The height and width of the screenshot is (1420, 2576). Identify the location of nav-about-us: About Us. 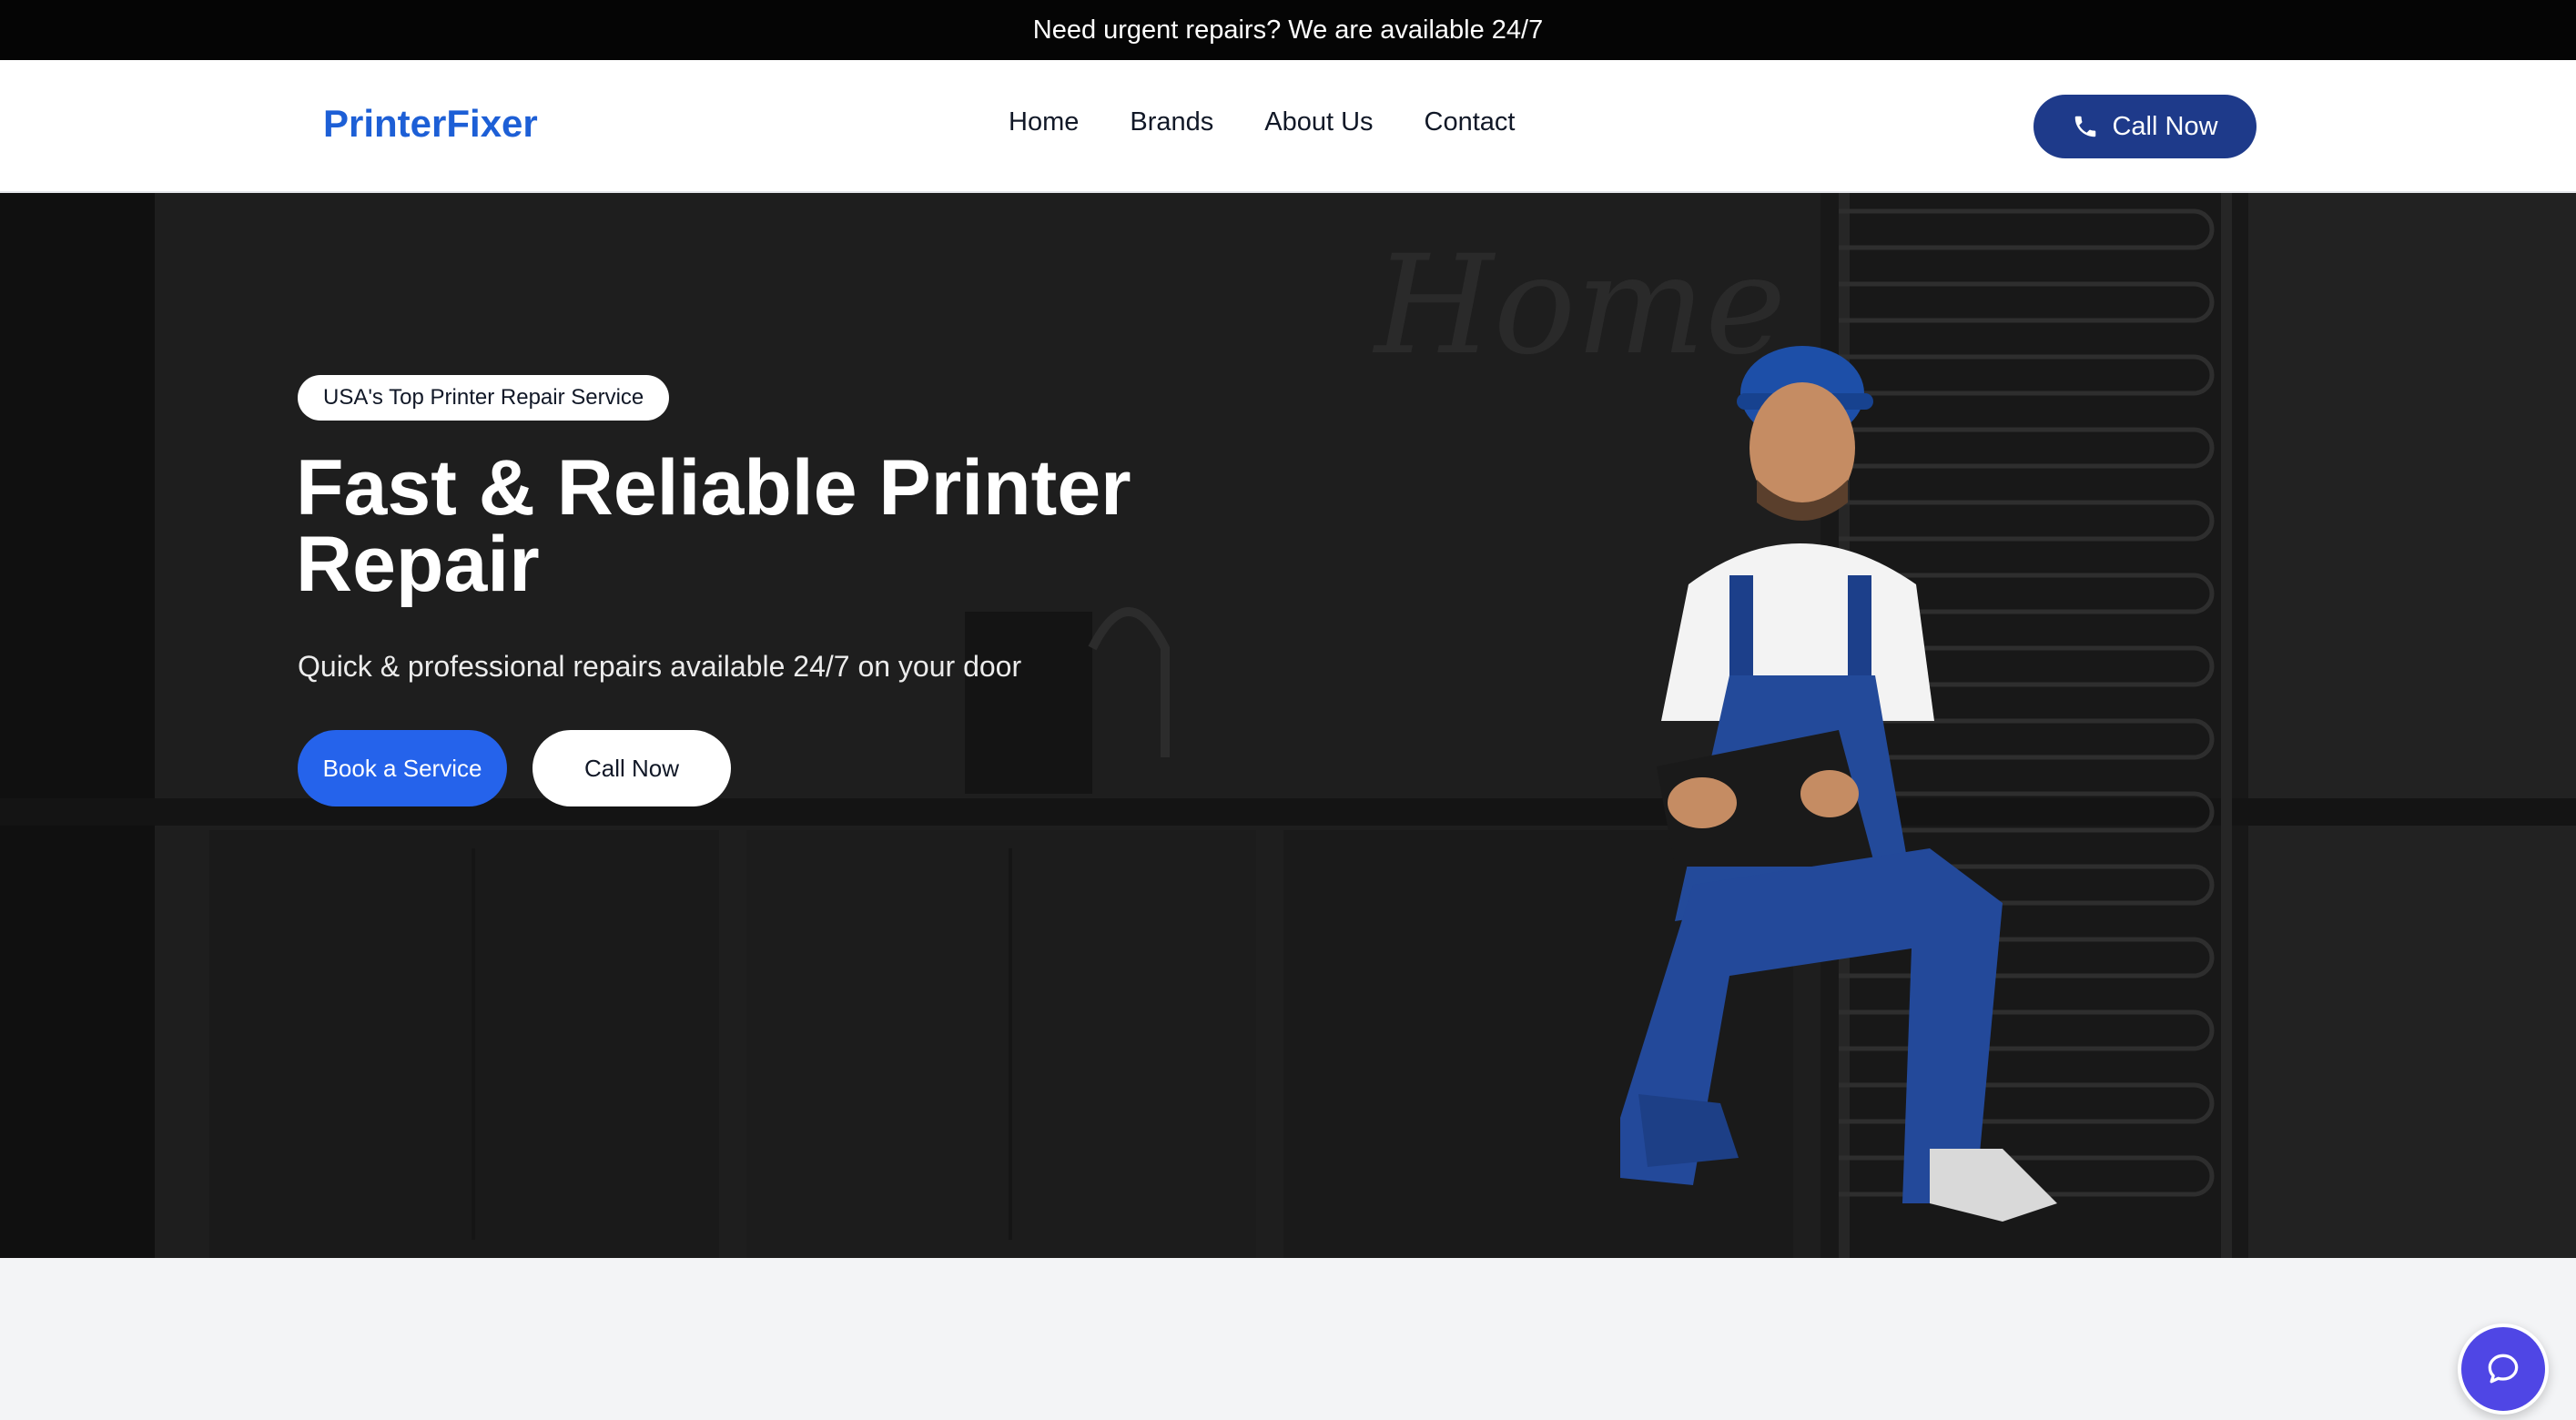
(1318, 122).